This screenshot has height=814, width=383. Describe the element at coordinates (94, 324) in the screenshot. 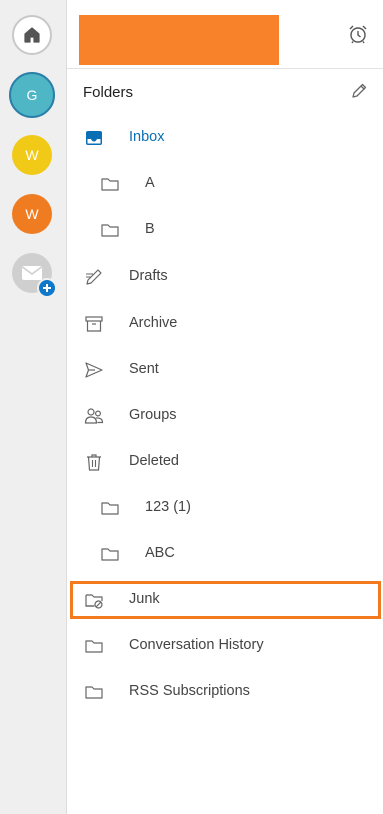

I see `archive-icon` at that location.